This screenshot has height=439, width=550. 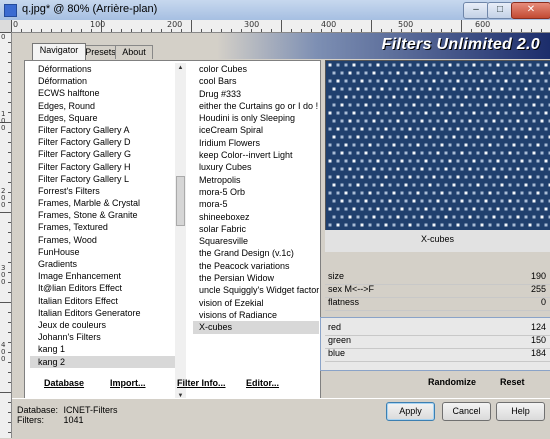 What do you see at coordinates (256, 167) in the screenshot?
I see `filter-item: luxury Cubes` at bounding box center [256, 167].